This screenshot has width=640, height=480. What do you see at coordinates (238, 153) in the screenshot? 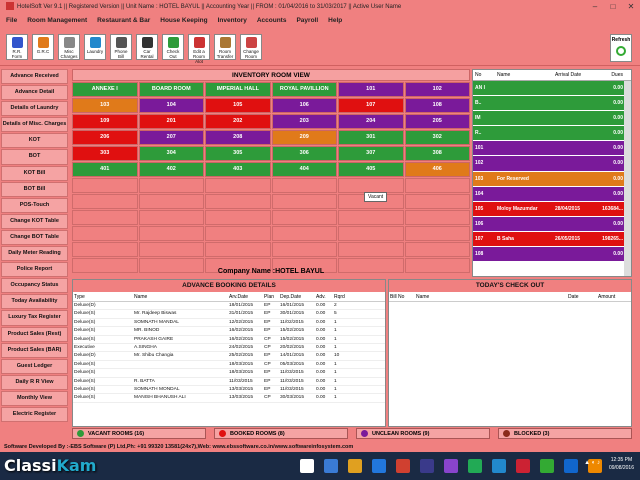
I see `room-cell: 305` at bounding box center [238, 153].